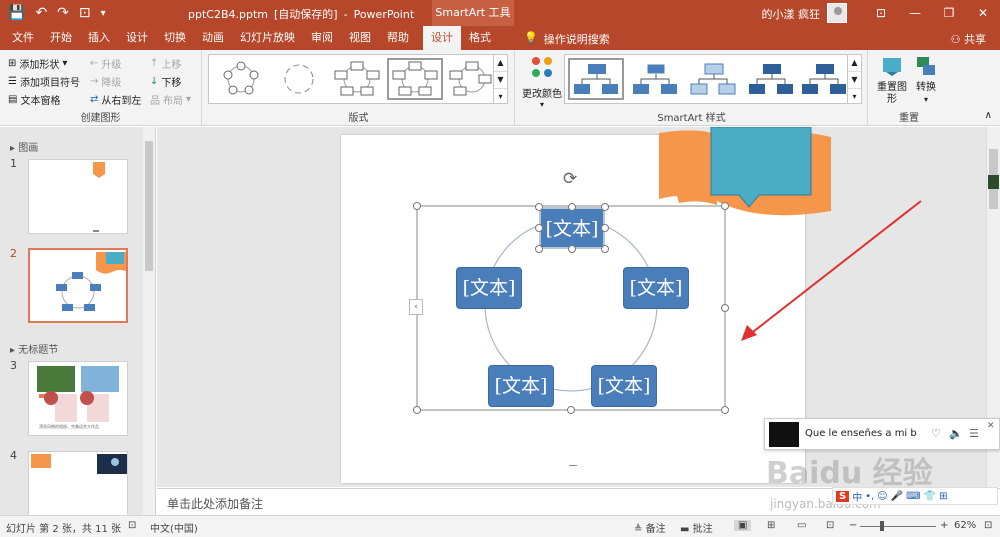 The image size is (1000, 537). What do you see at coordinates (132, 525) in the screenshot?
I see `accessibility-icon: ⊡` at bounding box center [132, 525].